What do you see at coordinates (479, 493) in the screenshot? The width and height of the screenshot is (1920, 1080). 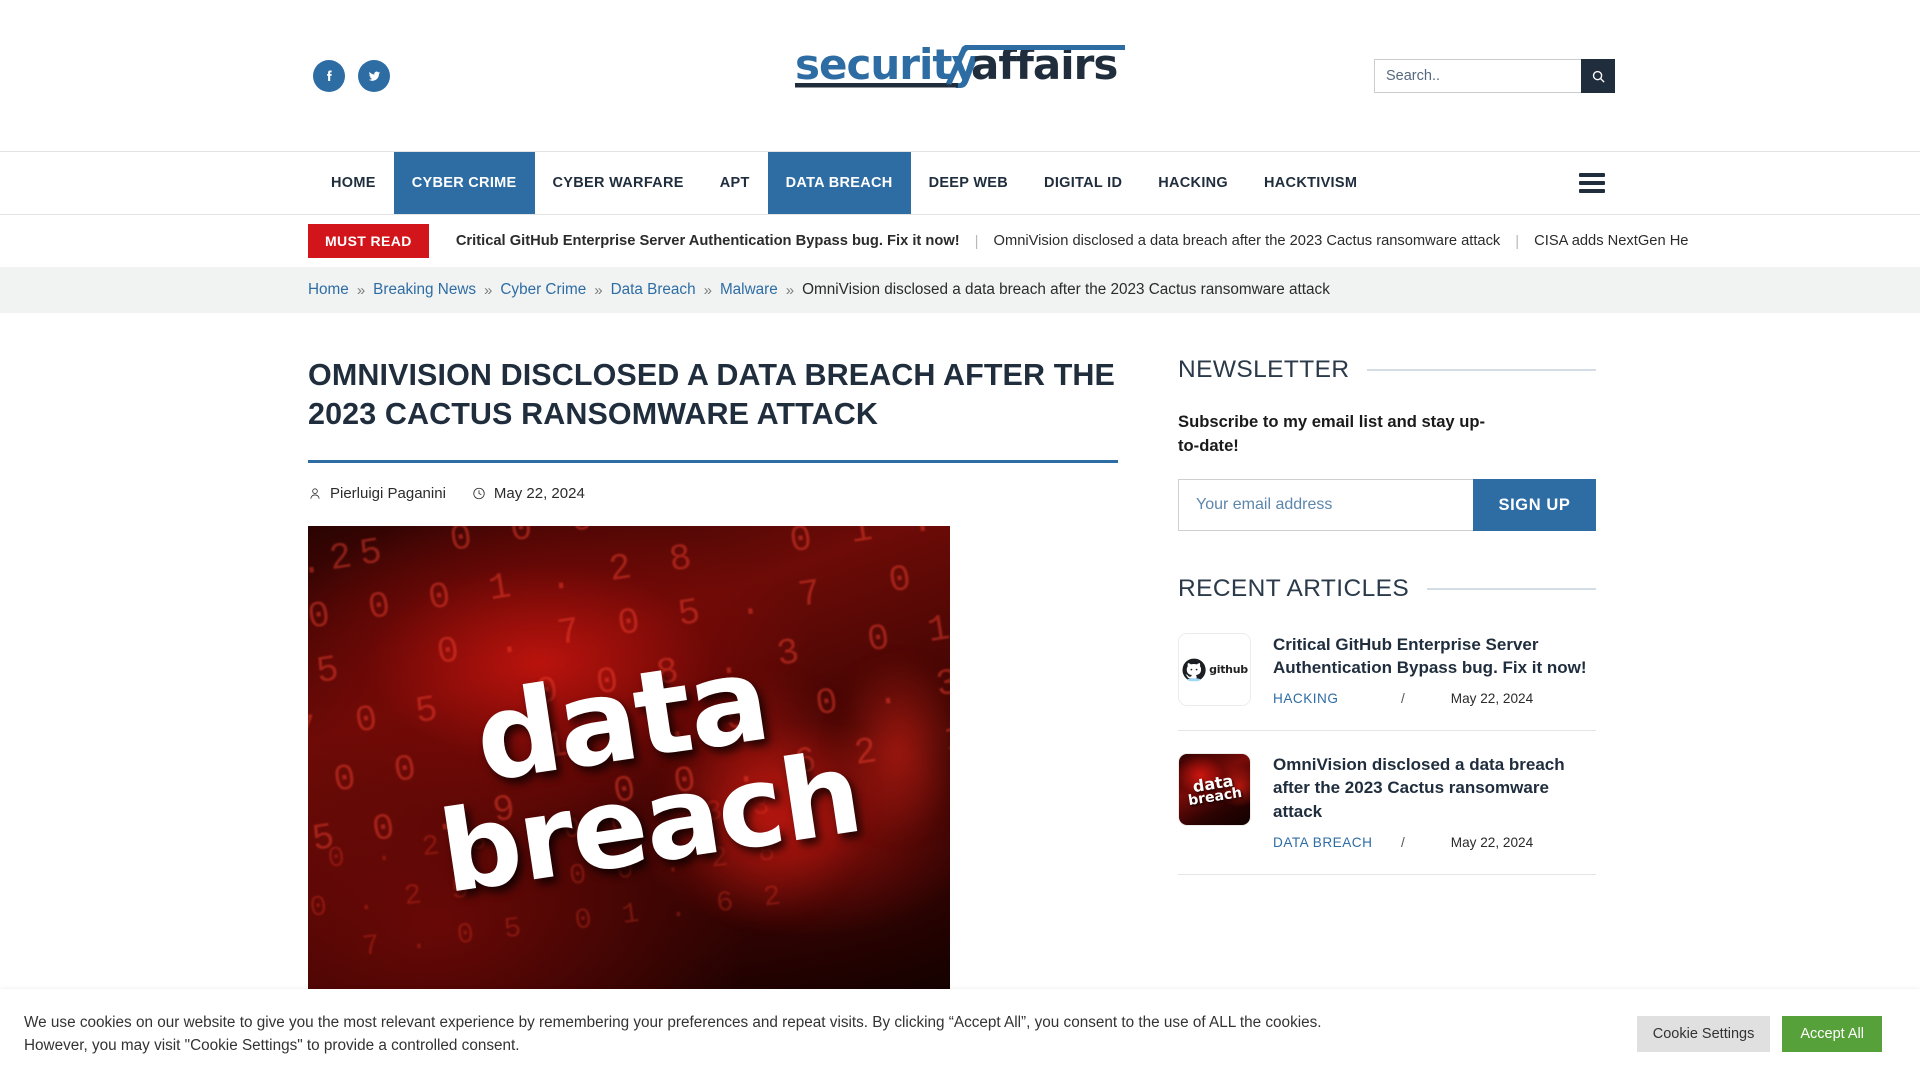 I see `clock-icon` at bounding box center [479, 493].